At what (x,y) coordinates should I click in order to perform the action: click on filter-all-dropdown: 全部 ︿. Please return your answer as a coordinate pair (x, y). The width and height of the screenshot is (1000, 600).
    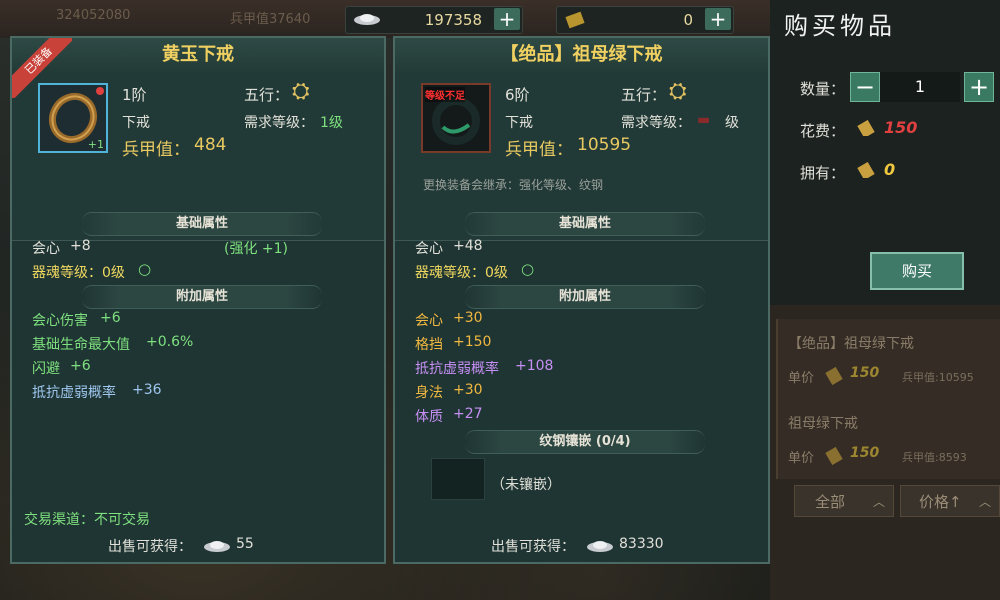
    Looking at the image, I should click on (844, 501).